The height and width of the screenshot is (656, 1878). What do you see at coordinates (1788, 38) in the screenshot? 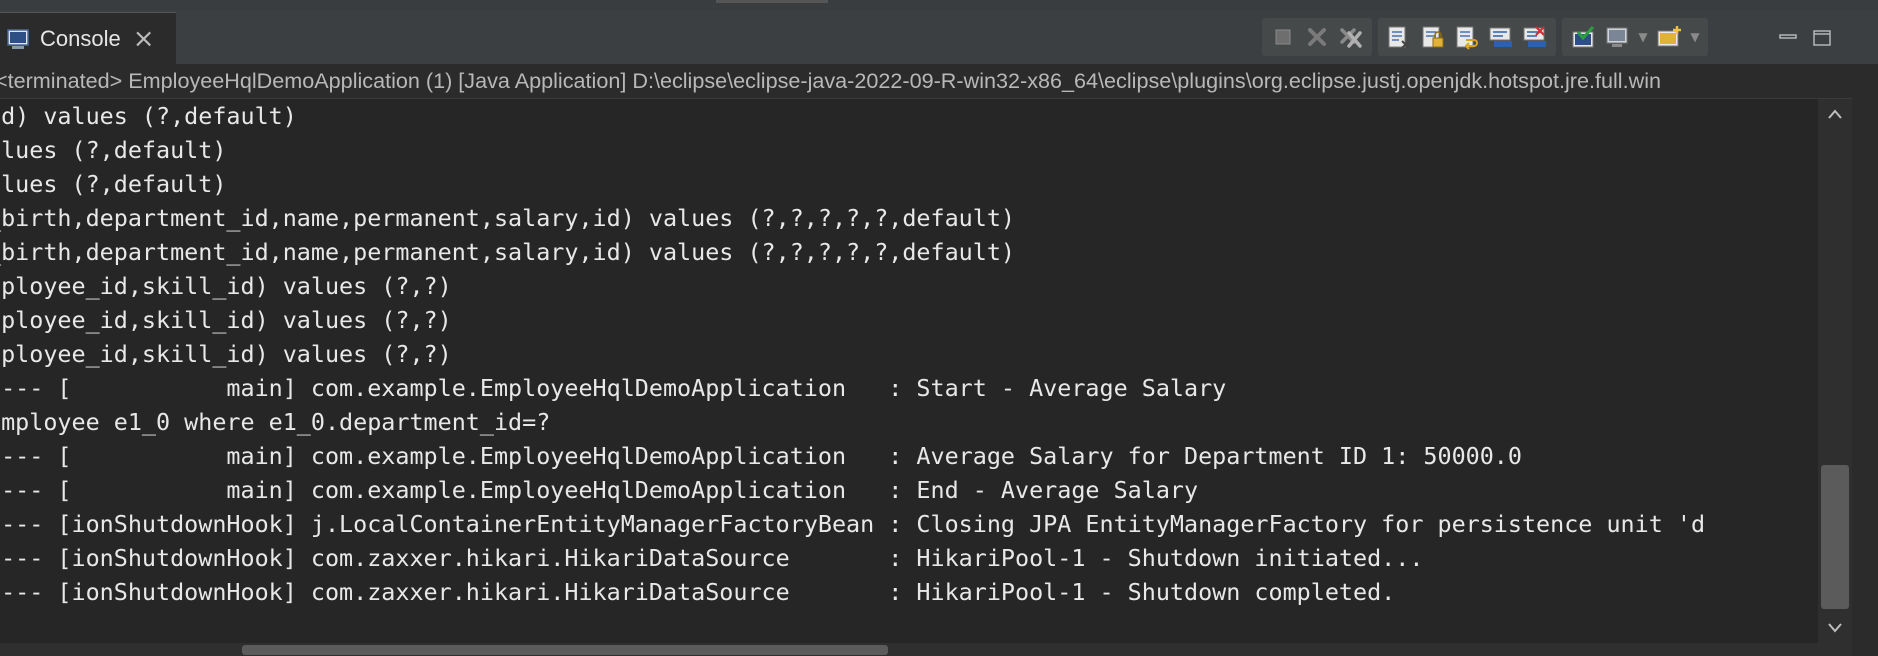
I see `minimize-icon` at bounding box center [1788, 38].